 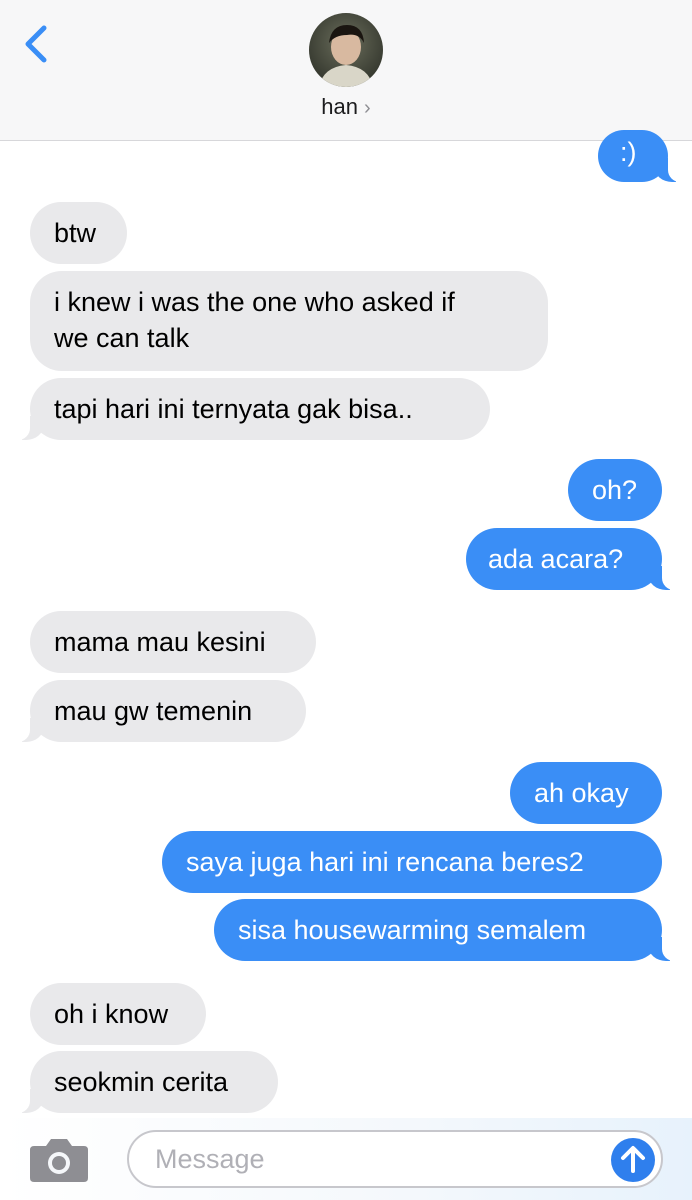 I want to click on message-bubble-incoming: mama mau kesini, so click(x=173, y=642).